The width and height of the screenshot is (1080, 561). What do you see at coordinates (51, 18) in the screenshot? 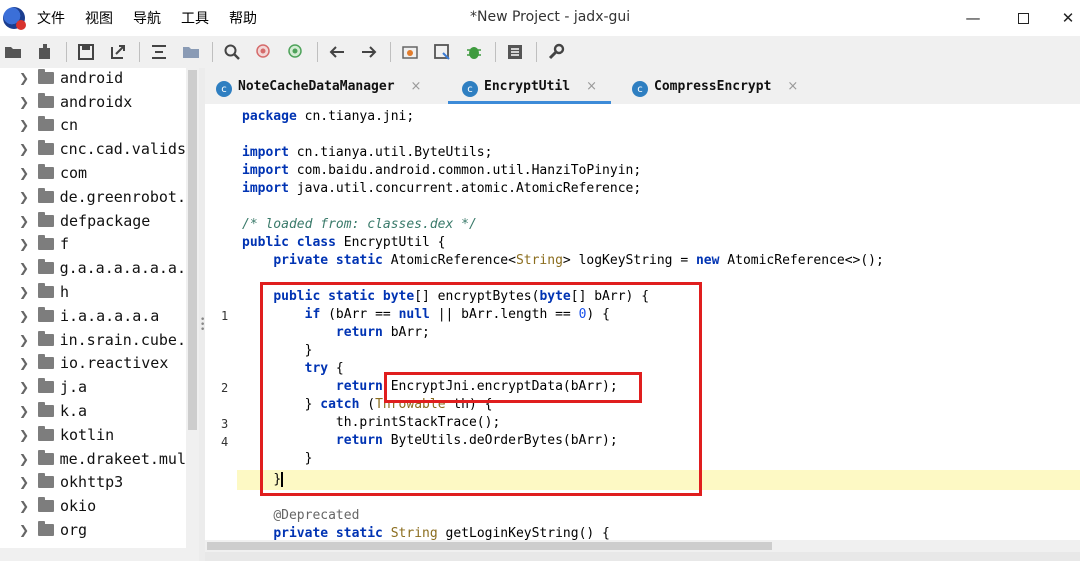
I see `menu-file: 文件` at bounding box center [51, 18].